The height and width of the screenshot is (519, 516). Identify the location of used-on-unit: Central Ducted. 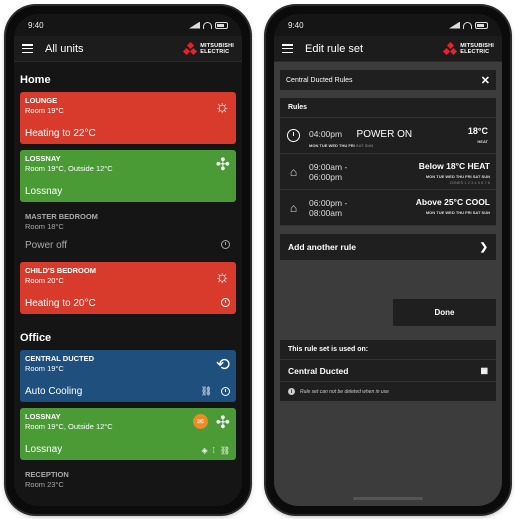
(318, 370).